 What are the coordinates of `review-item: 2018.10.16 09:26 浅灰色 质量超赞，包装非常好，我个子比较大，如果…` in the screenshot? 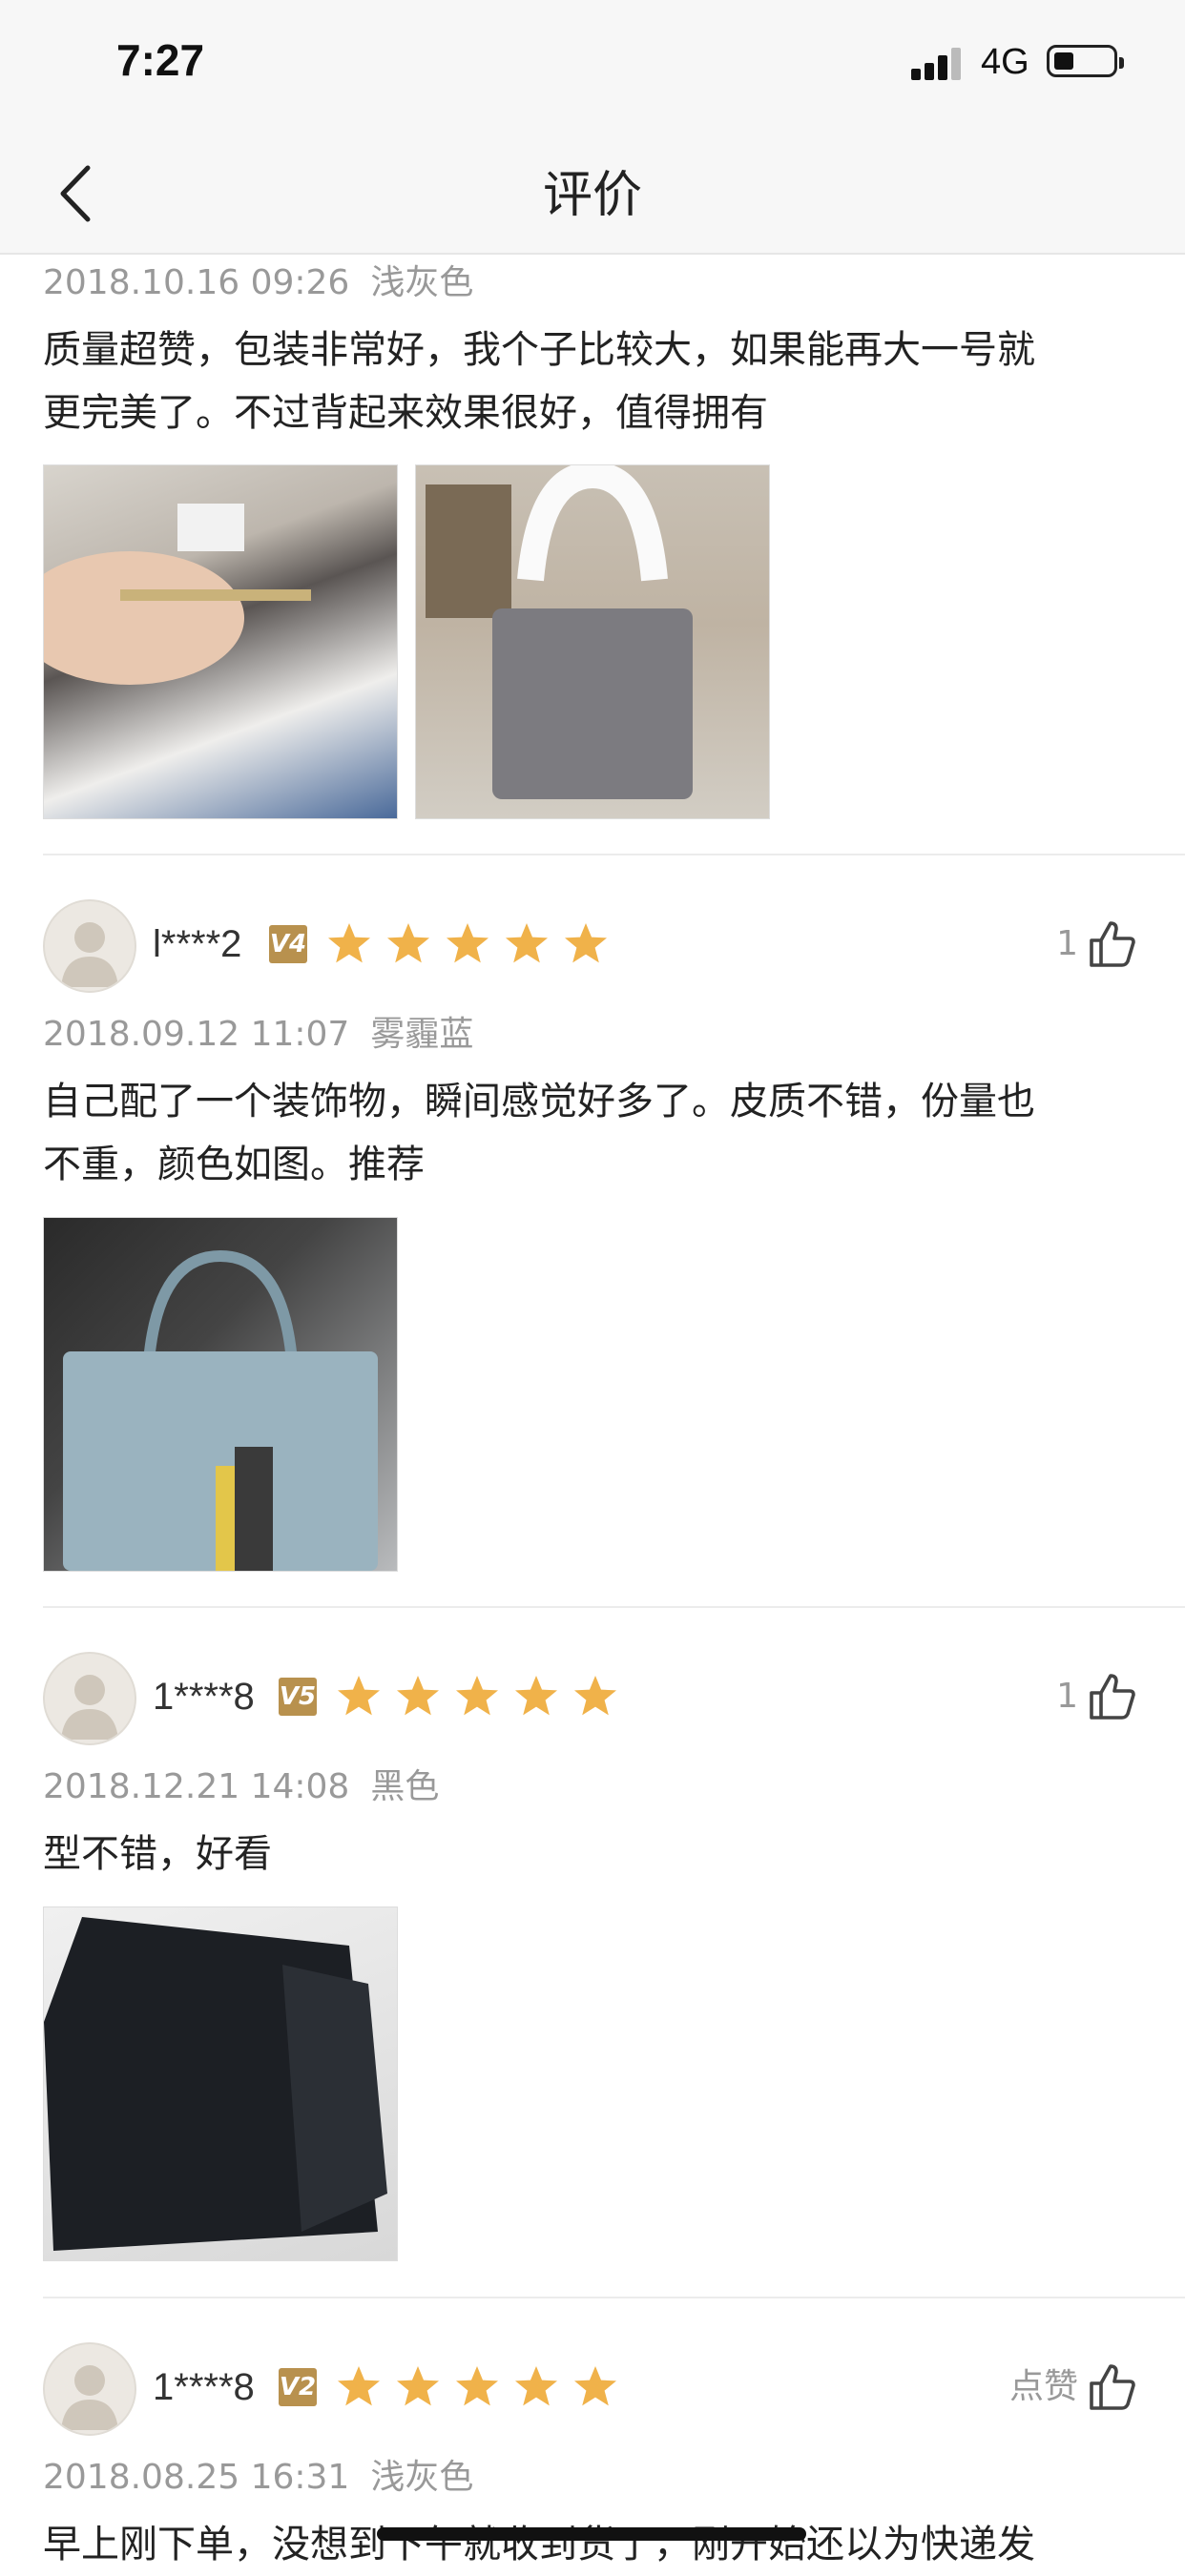 It's located at (592, 351).